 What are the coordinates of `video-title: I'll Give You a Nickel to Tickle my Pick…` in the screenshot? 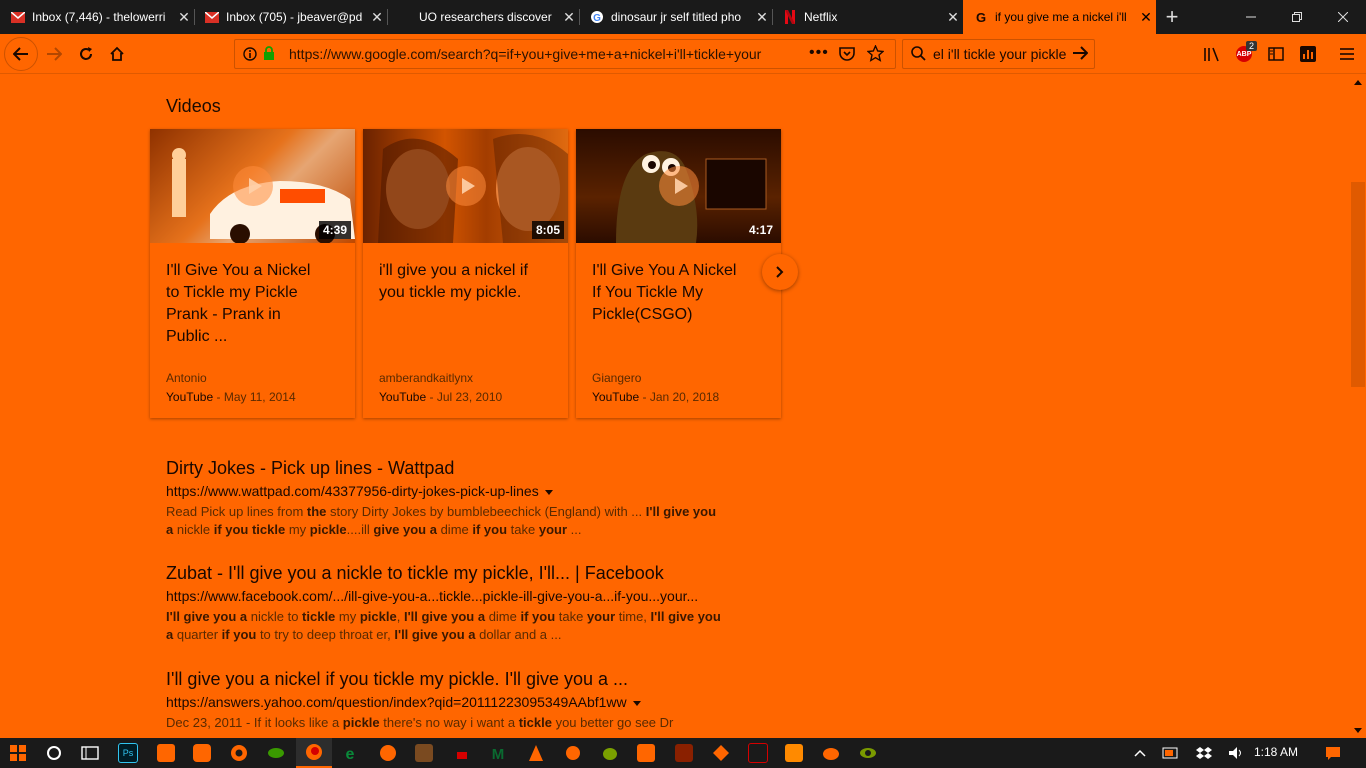 It's located at (241, 304).